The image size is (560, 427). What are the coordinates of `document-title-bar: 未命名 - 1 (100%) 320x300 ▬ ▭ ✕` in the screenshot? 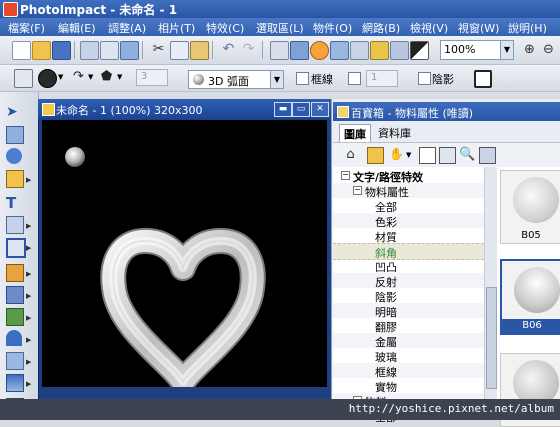 It's located at (185, 109).